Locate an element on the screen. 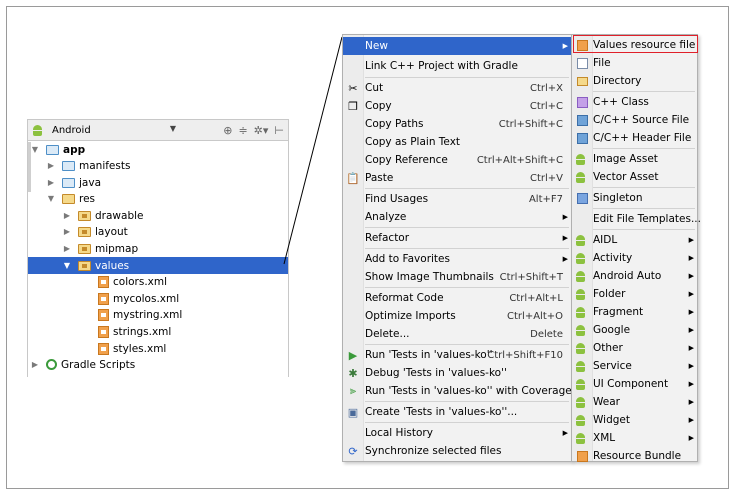  view-mode-combo: Android ▼ is located at coordinates (106, 130).